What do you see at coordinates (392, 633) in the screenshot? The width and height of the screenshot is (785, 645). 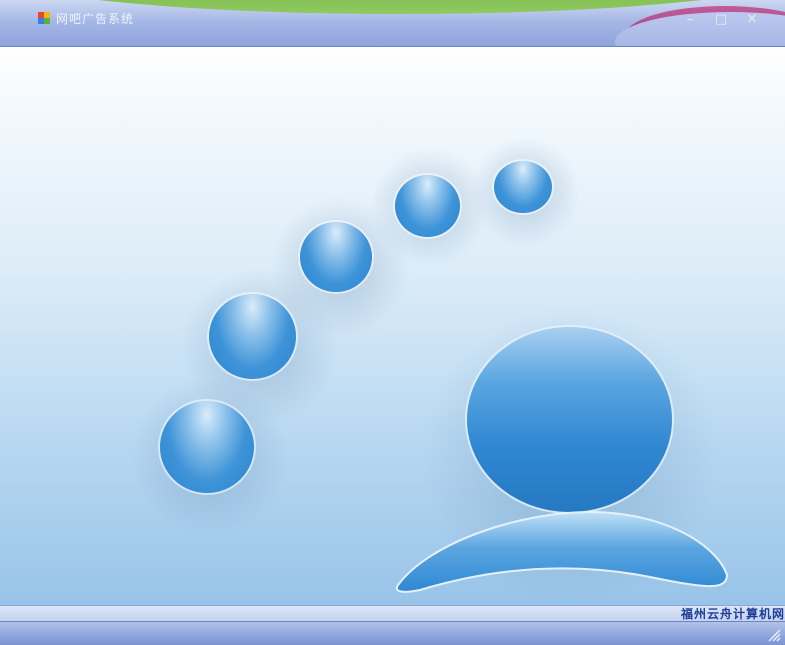 I see `window-bottom-frame` at bounding box center [392, 633].